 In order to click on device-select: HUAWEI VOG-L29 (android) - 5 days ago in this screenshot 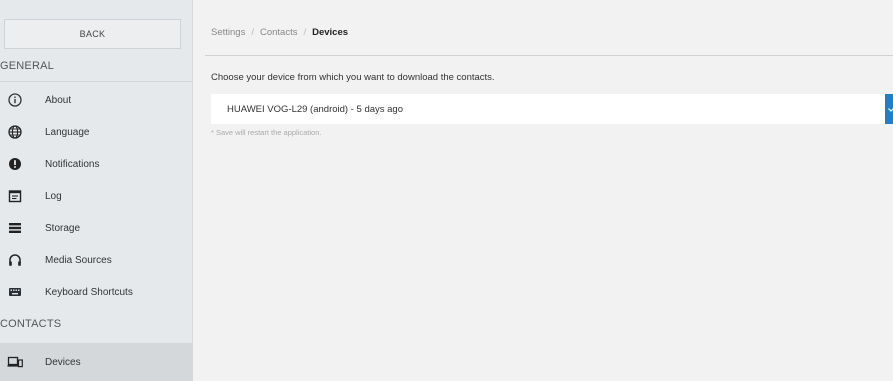, I will do `click(552, 109)`.